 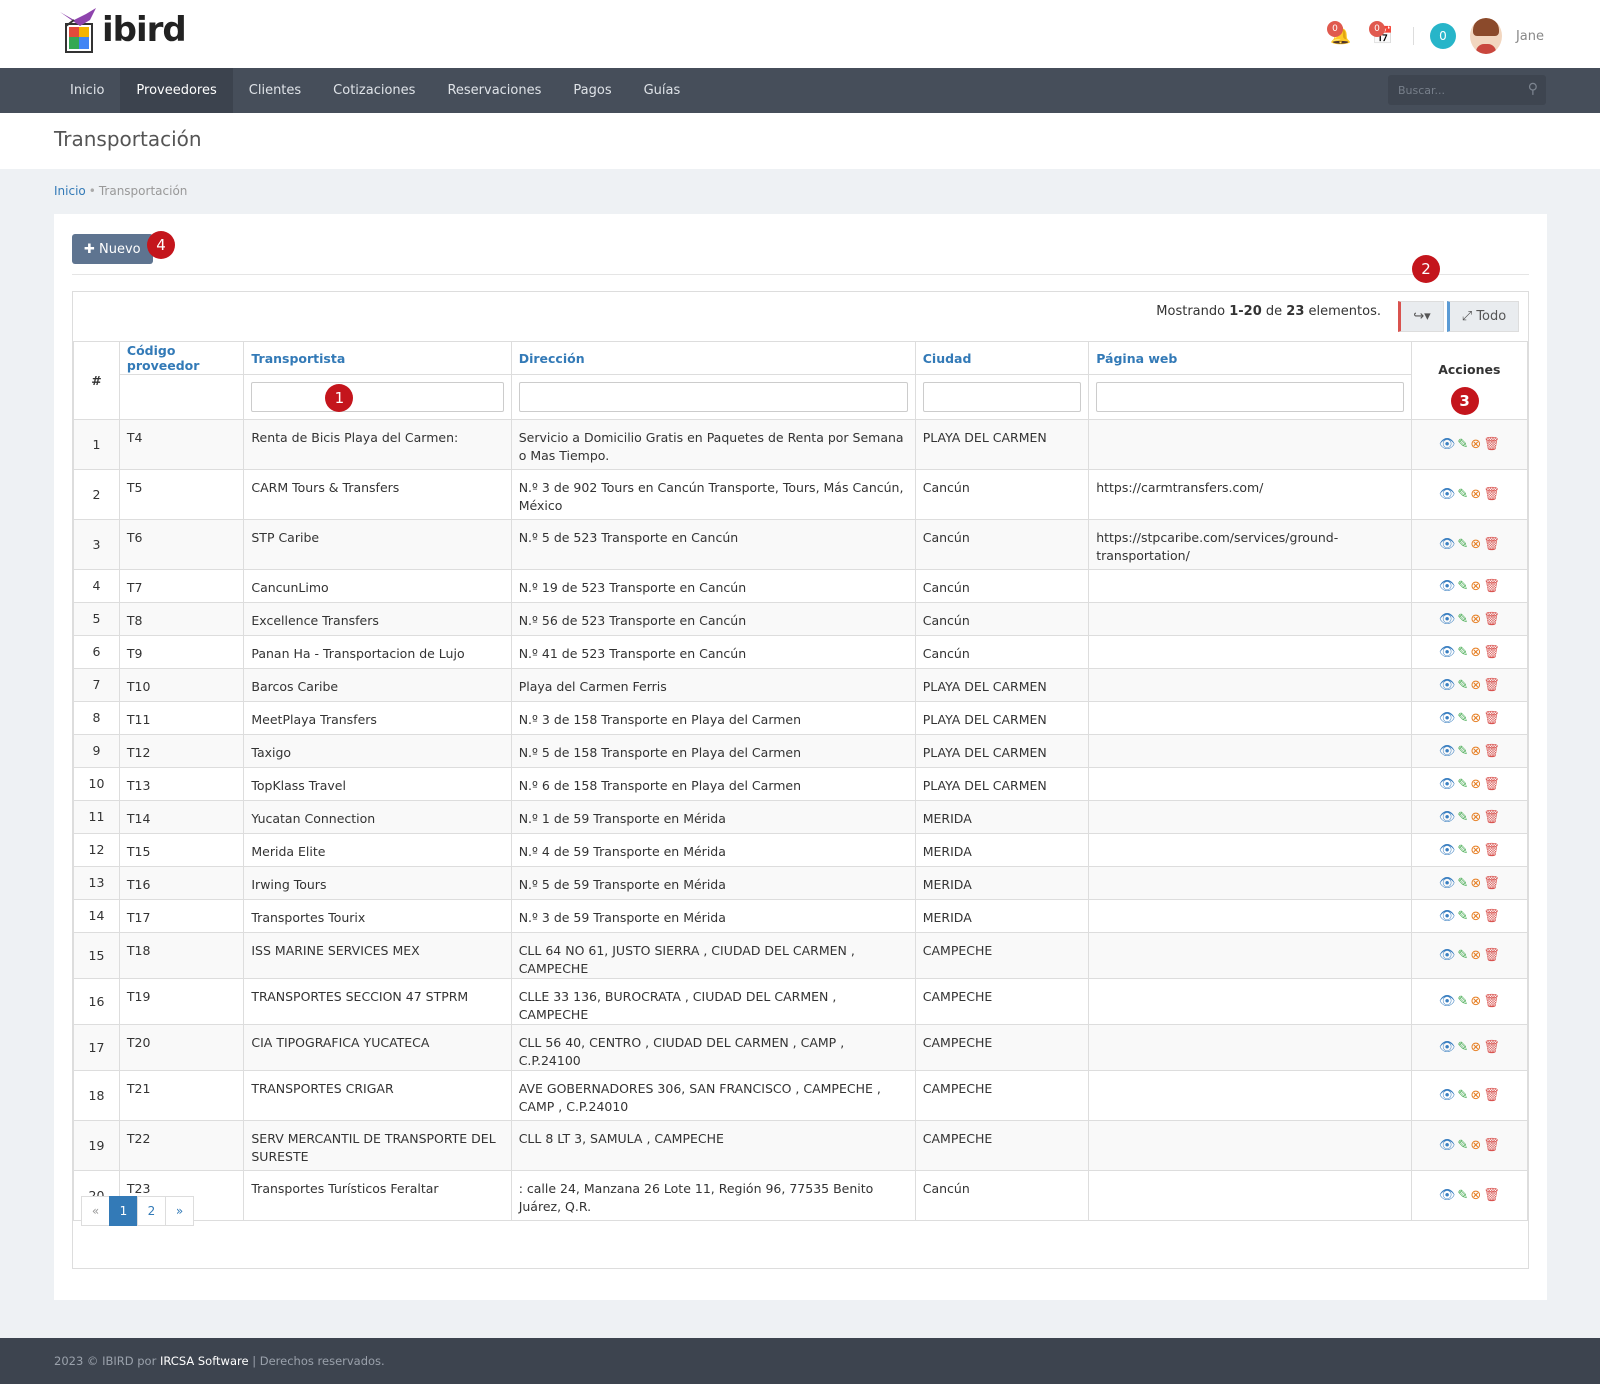 I want to click on search-input, so click(x=1467, y=90).